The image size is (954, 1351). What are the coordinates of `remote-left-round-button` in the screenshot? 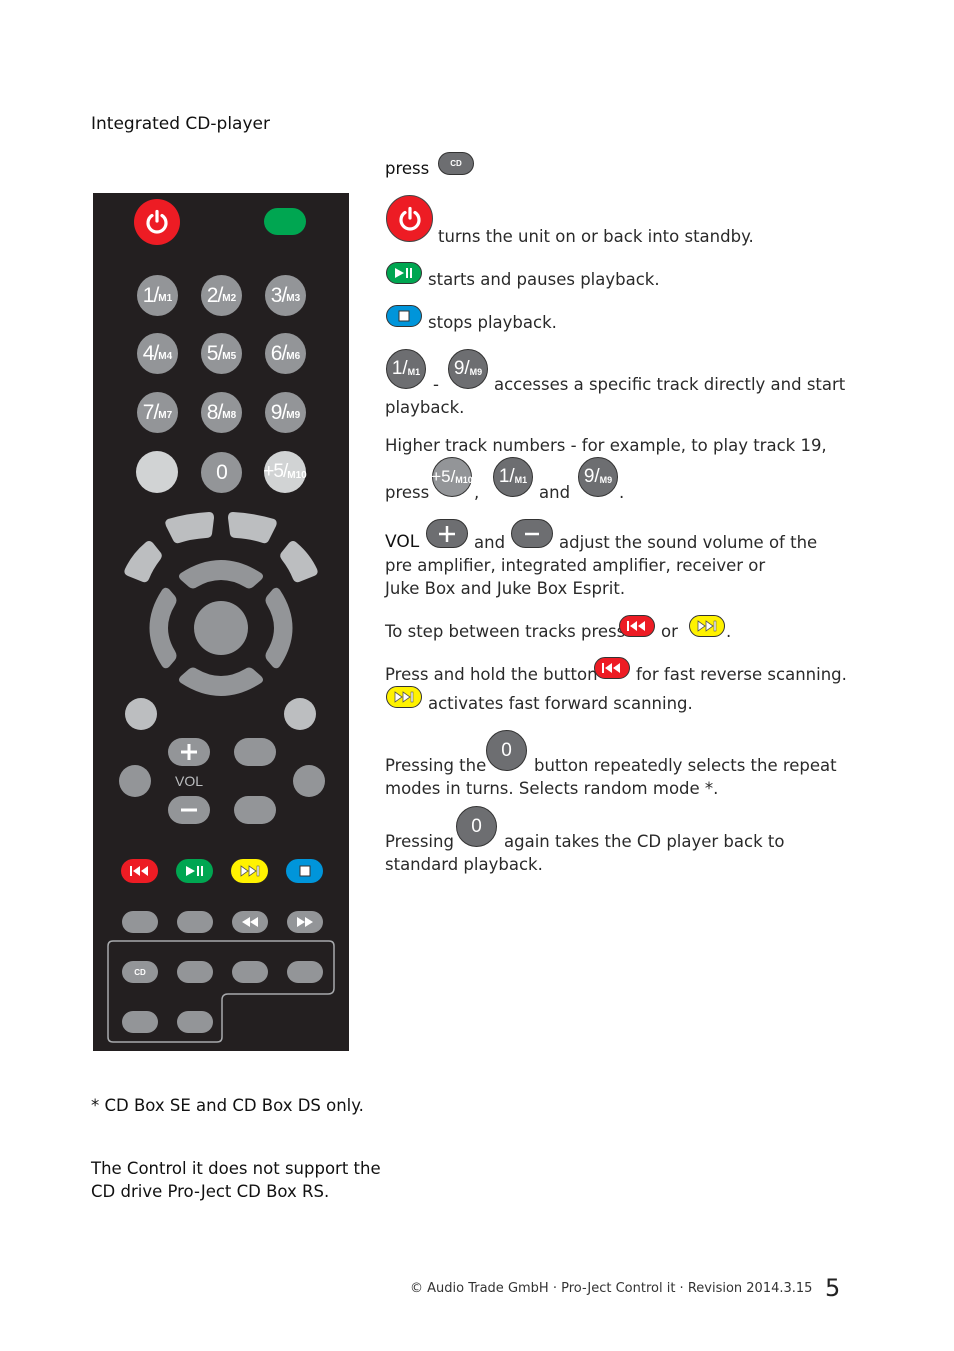 It's located at (141, 714).